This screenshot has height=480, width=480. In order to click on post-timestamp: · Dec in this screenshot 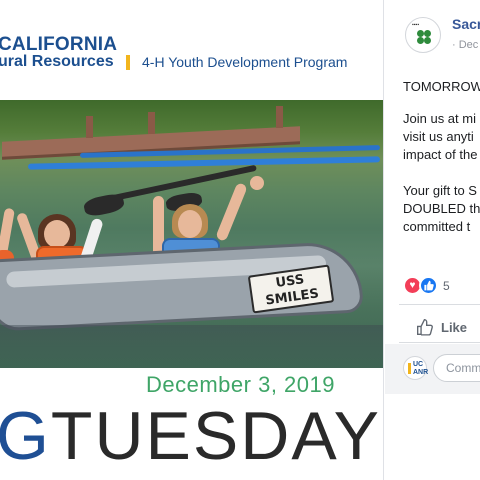, I will do `click(465, 45)`.